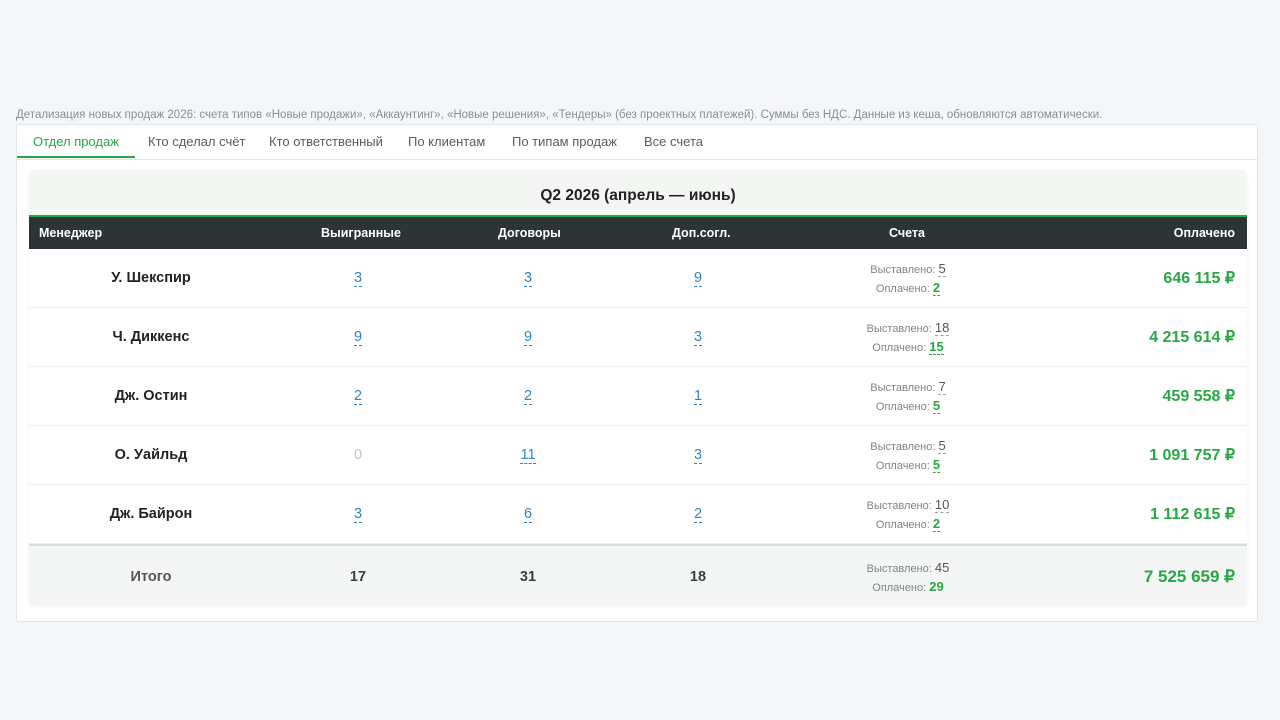 The image size is (1280, 720). Describe the element at coordinates (942, 387) in the screenshot. I see `issued-count-link: 7` at that location.